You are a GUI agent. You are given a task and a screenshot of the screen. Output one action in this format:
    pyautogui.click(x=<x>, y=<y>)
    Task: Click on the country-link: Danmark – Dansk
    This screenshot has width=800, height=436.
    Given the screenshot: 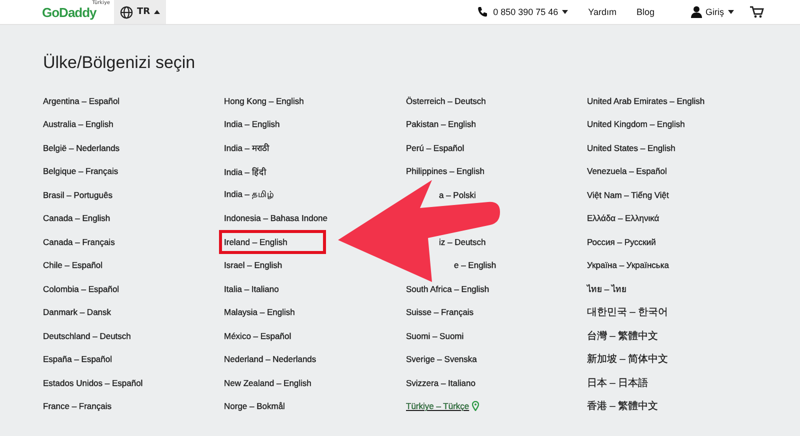 What is the action you would take?
    pyautogui.click(x=77, y=312)
    